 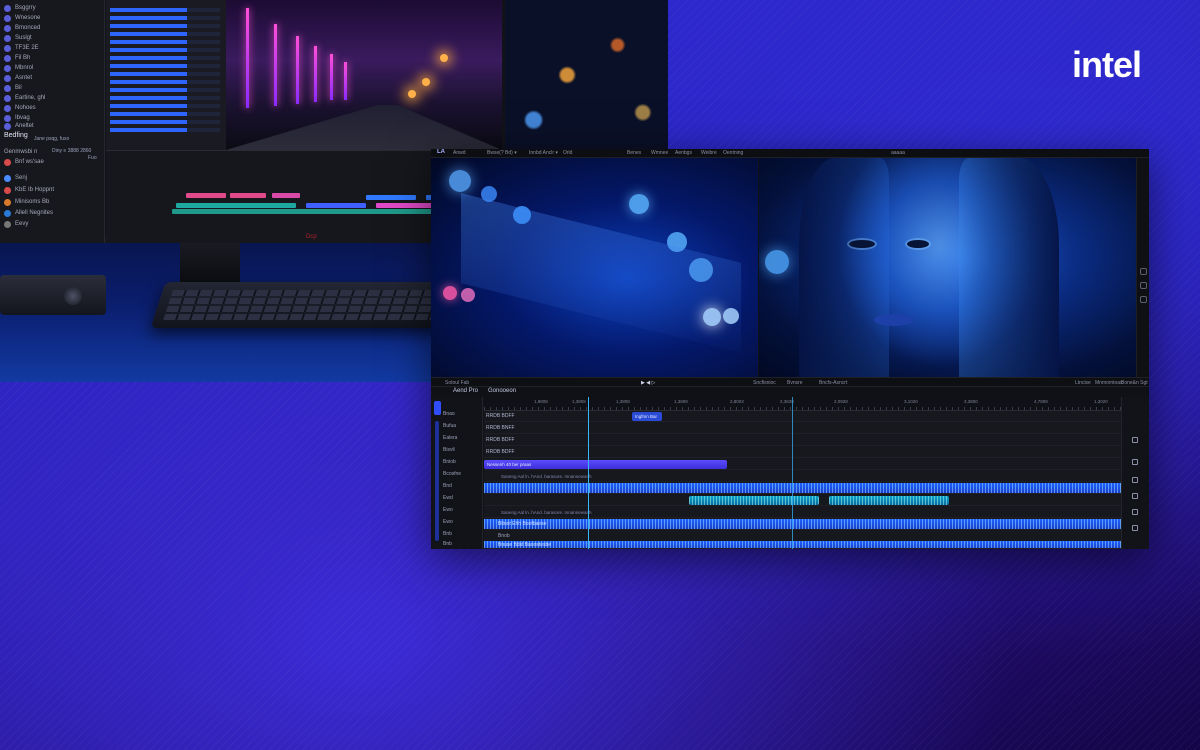 What do you see at coordinates (802, 428) in the screenshot?
I see `video-track: RRDB BNFF` at bounding box center [802, 428].